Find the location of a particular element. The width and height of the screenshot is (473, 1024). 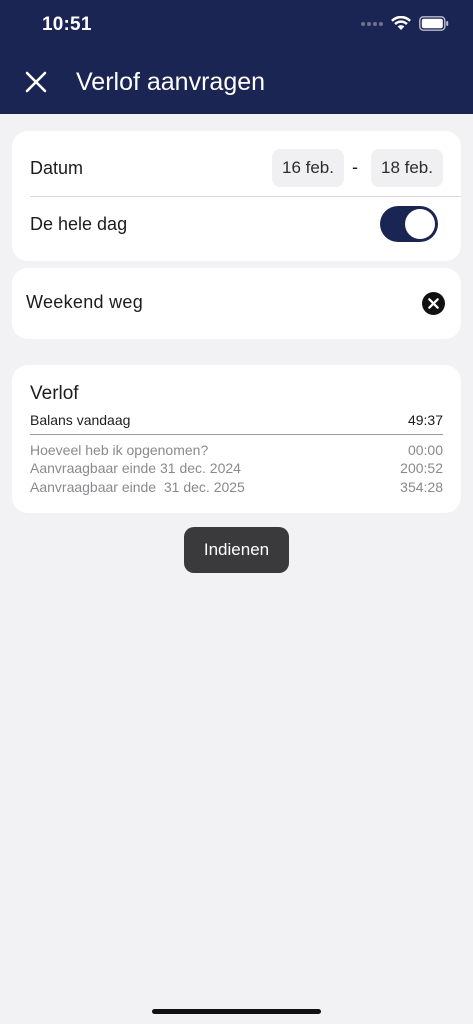

leave-row-label: Hoeveel heb ik opgenomen? is located at coordinates (119, 450).